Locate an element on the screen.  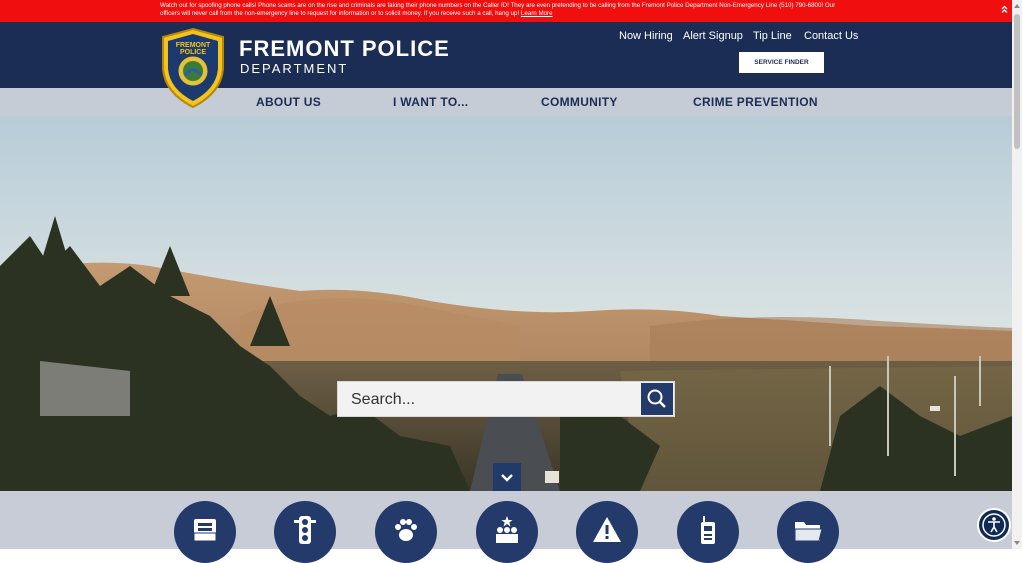
nav-community: COMMUNITY is located at coordinates (579, 102).